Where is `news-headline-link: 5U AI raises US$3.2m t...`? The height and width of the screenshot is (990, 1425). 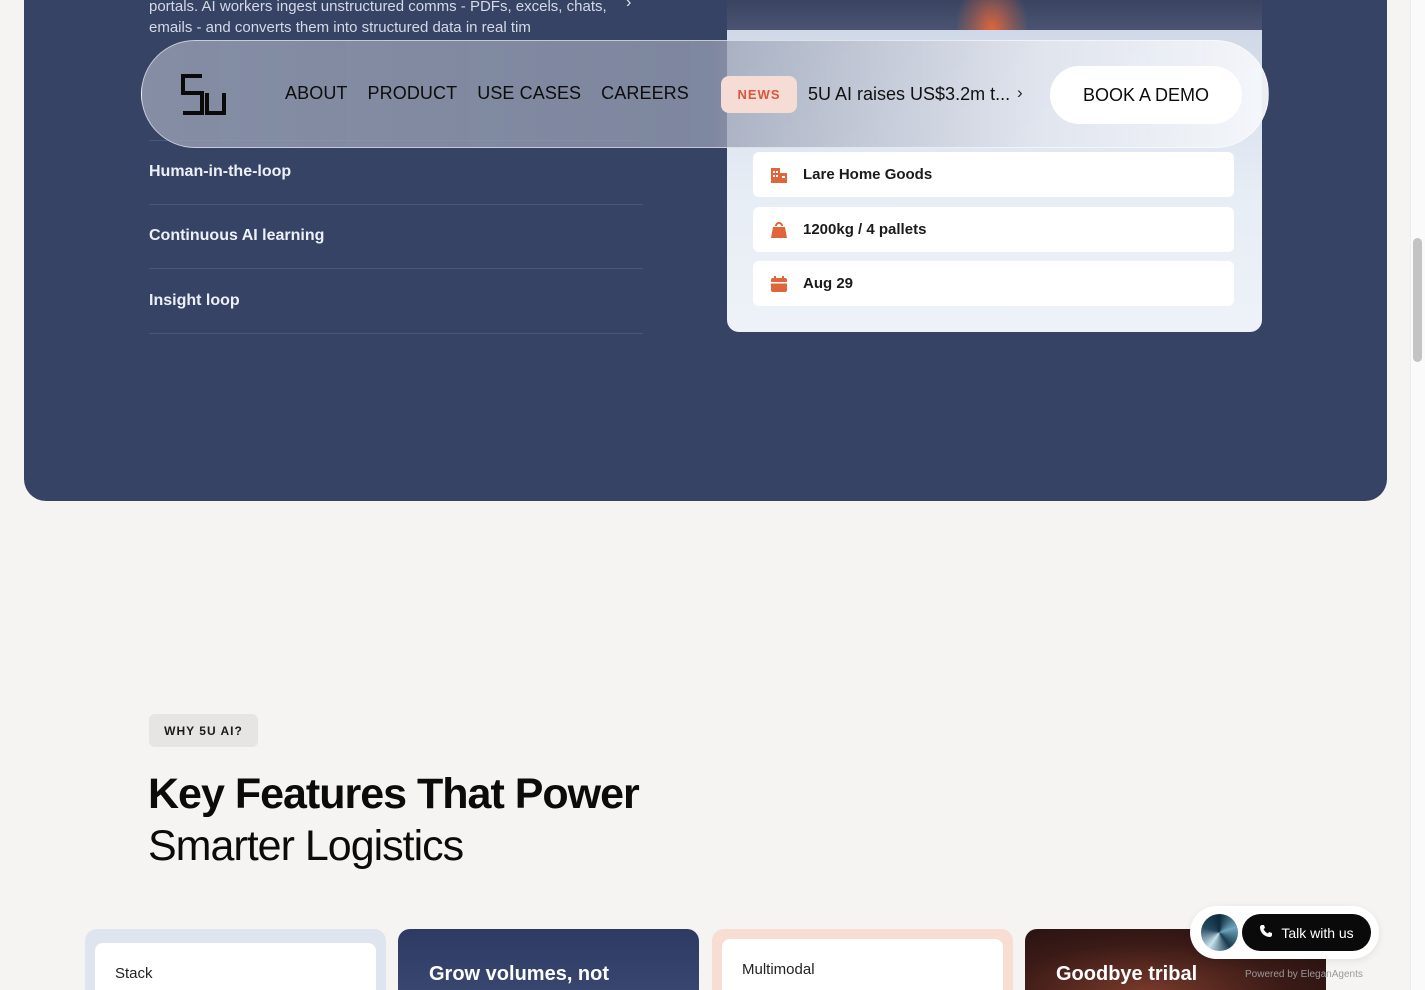 news-headline-link: 5U AI raises US$3.2m t... is located at coordinates (909, 94).